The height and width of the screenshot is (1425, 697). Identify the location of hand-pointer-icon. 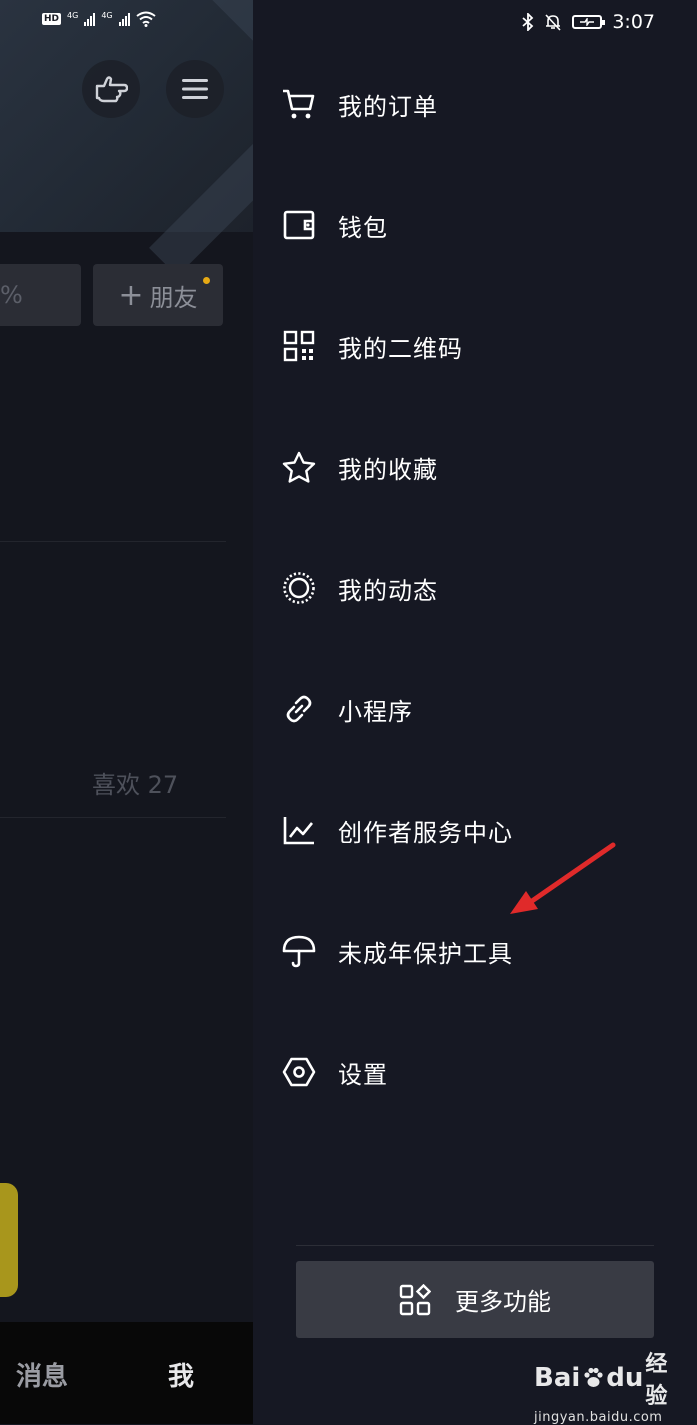
(111, 89).